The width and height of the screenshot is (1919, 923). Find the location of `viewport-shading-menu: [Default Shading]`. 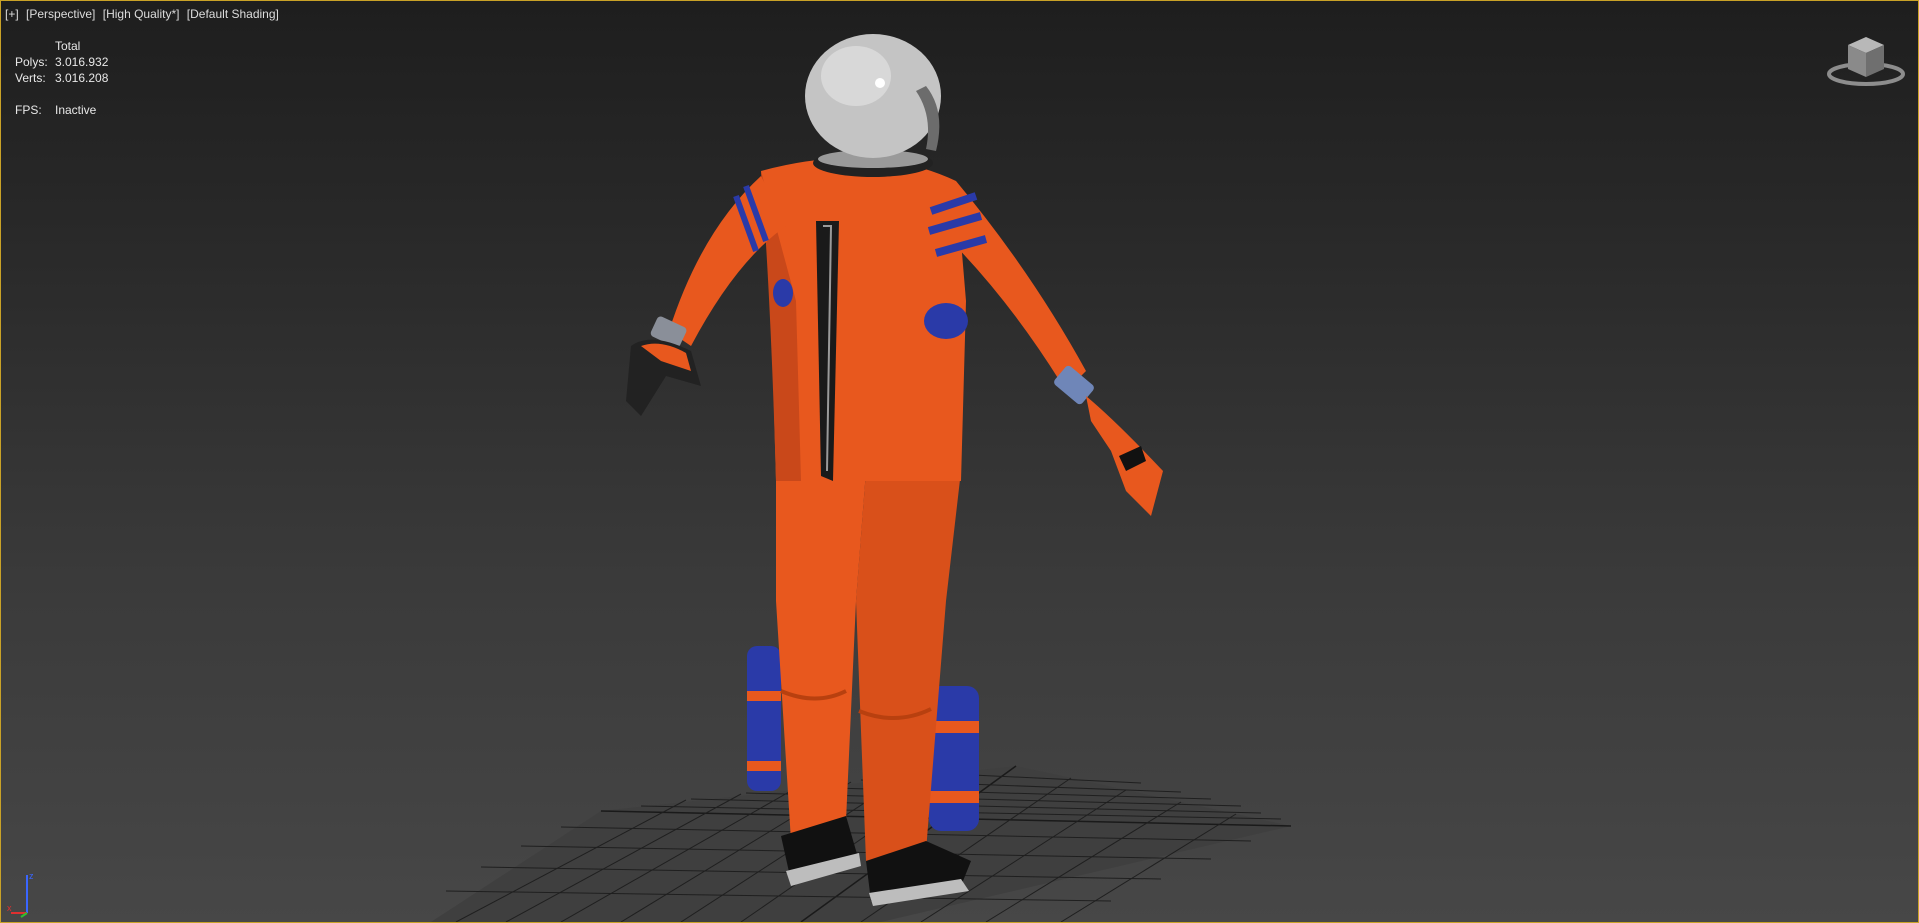

viewport-shading-menu: [Default Shading] is located at coordinates (233, 14).